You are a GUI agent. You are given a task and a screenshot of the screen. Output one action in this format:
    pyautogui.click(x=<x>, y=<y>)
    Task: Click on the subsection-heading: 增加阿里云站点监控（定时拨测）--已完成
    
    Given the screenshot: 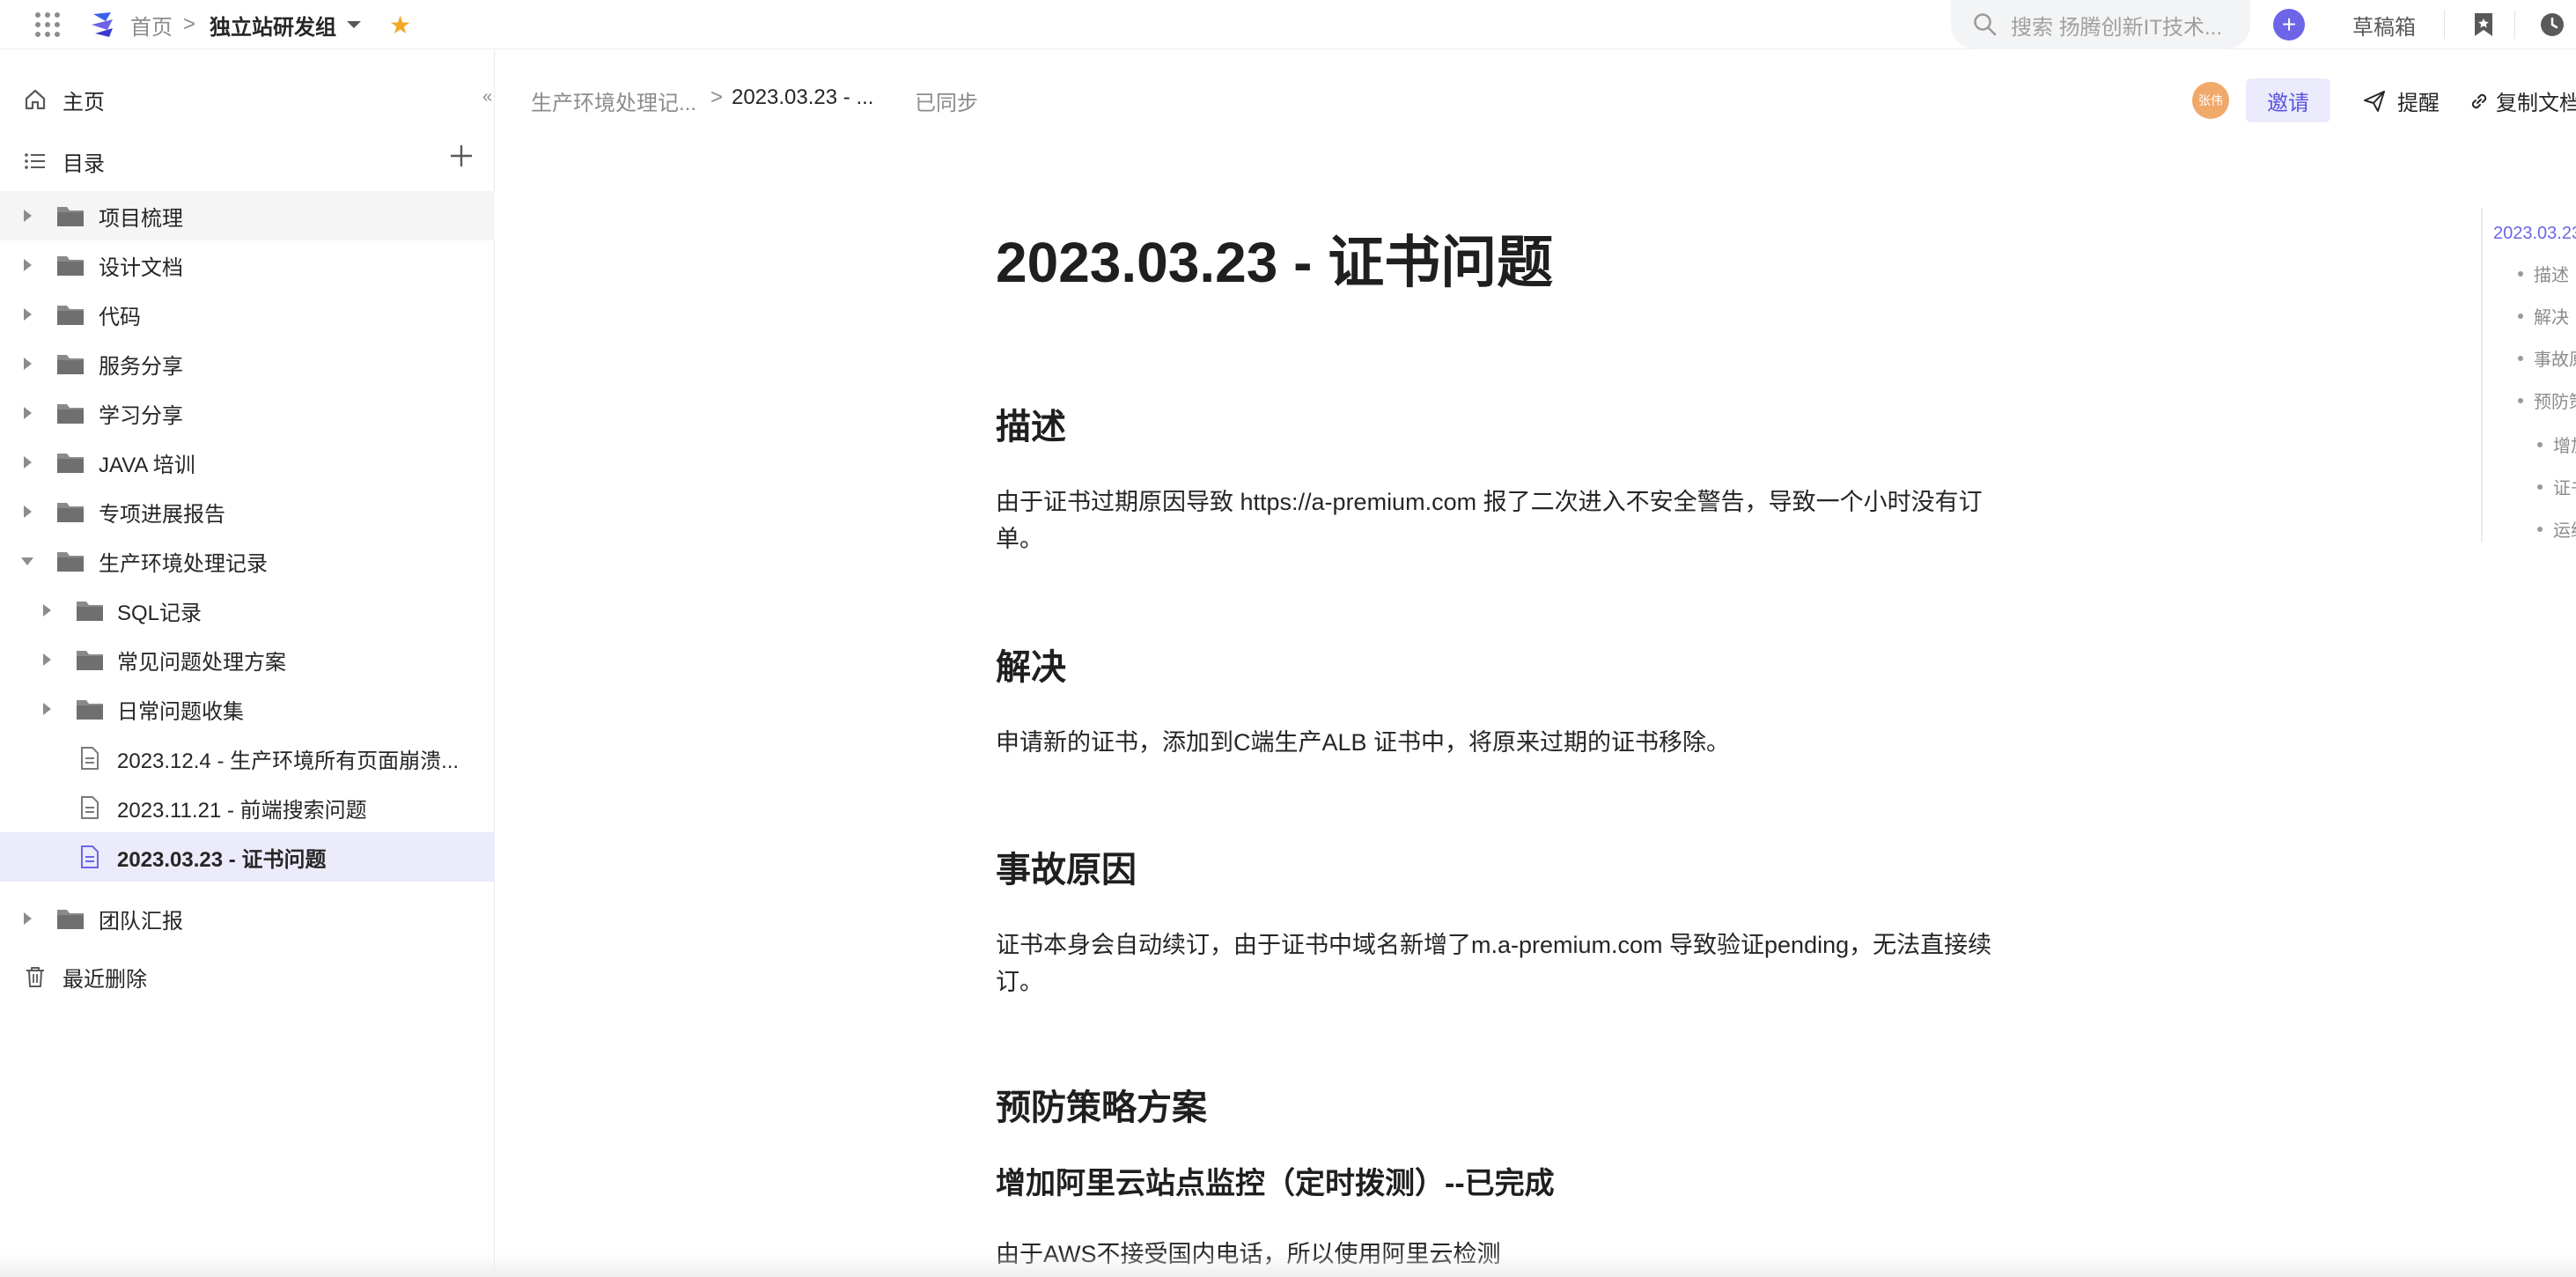 What is the action you would take?
    pyautogui.click(x=1276, y=1183)
    